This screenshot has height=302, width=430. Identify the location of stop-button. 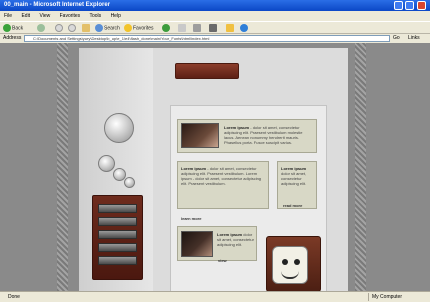
(59, 28).